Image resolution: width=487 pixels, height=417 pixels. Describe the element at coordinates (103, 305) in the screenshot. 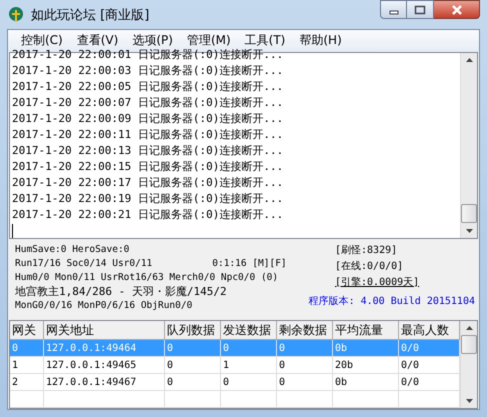

I see `status-text: MonG0/0/16 MonP0/6/16 ObjRun0/0` at that location.